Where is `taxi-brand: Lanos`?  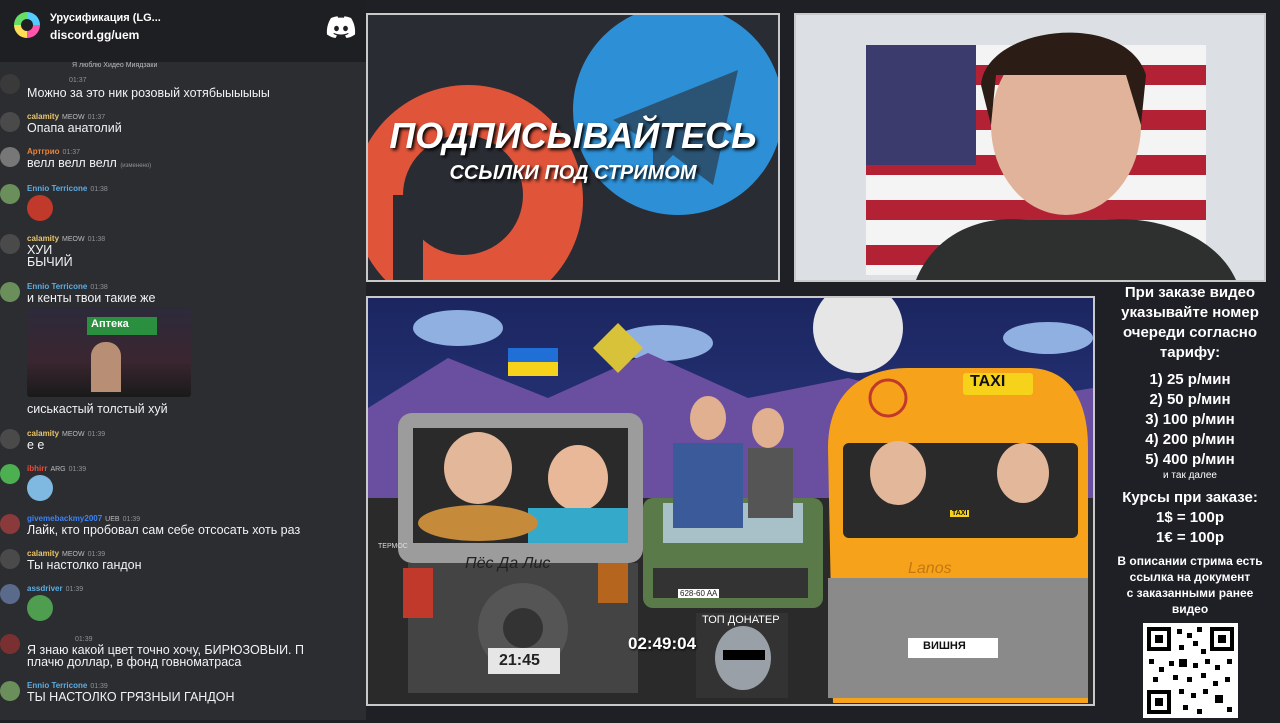 taxi-brand: Lanos is located at coordinates (930, 568).